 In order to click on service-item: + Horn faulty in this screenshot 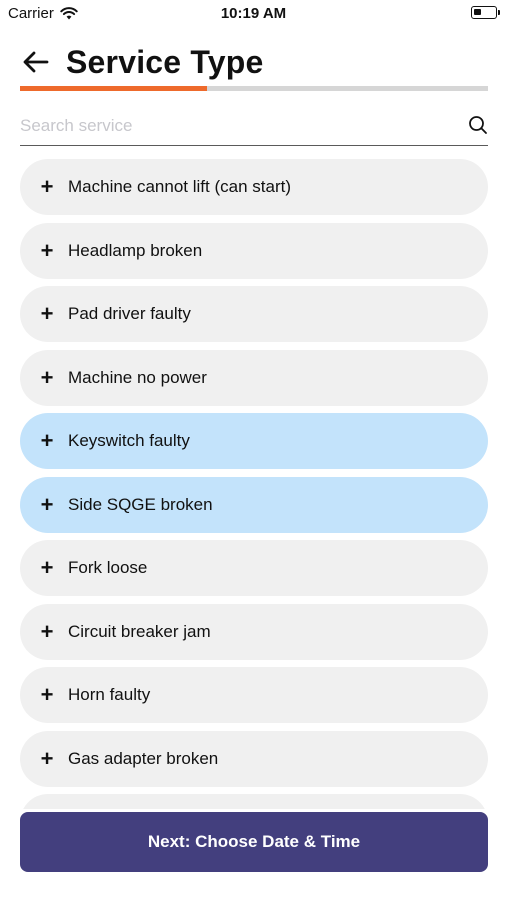, I will do `click(254, 695)`.